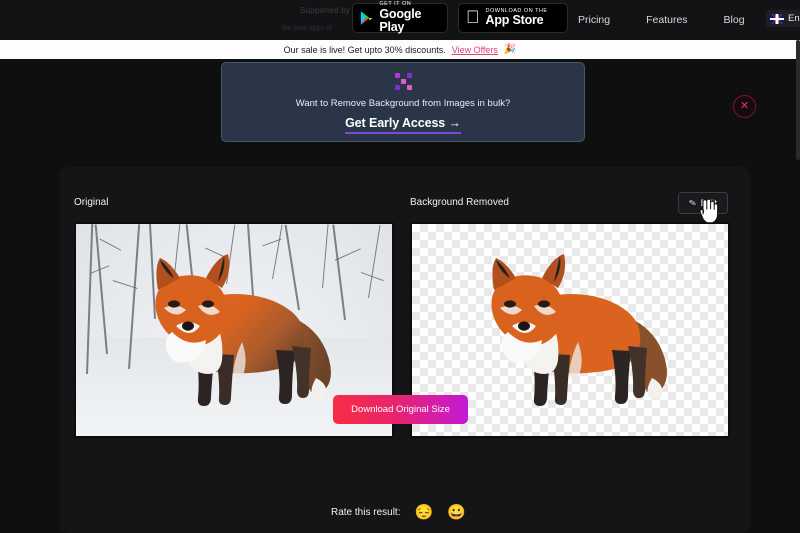  I want to click on close-result-button: ✕, so click(744, 106).